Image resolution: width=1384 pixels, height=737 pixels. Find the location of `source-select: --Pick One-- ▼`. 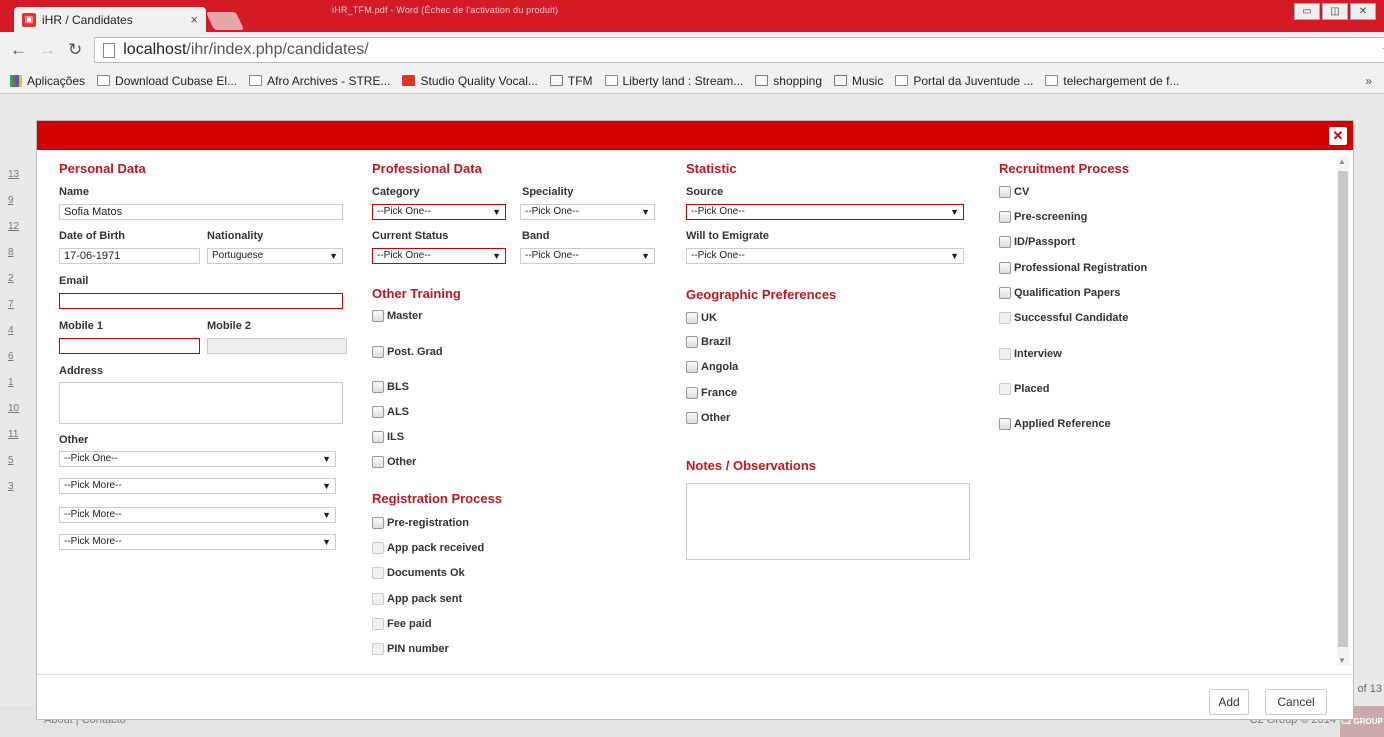

source-select: --Pick One-- ▼ is located at coordinates (825, 212).